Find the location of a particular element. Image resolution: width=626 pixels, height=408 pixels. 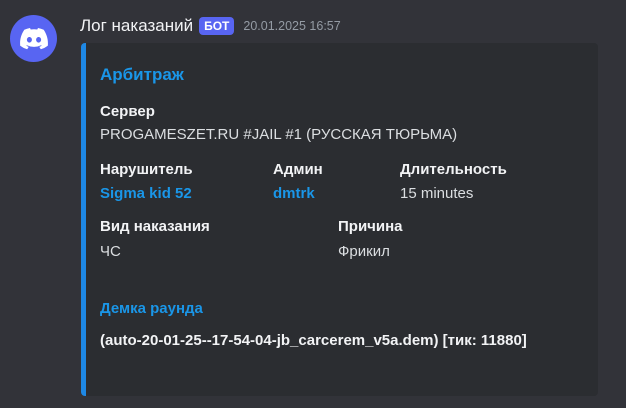

bot-badge: БОТ is located at coordinates (217, 26).